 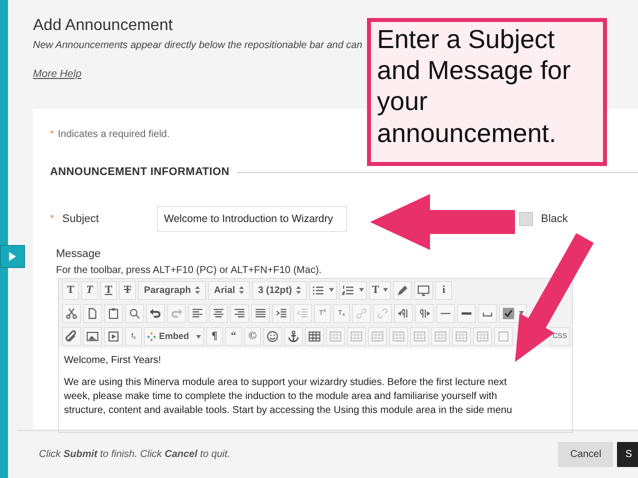 I want to click on embed-button: Embed, so click(x=174, y=336).